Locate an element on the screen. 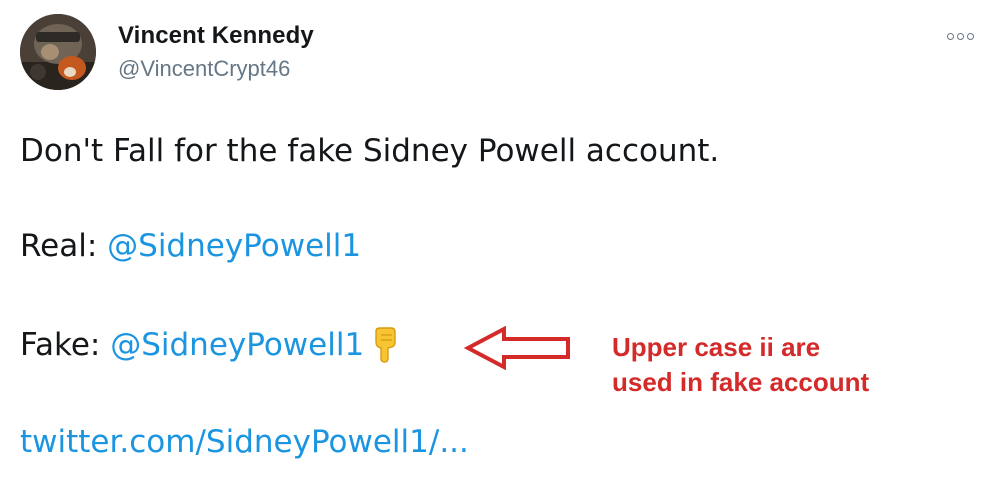 The width and height of the screenshot is (1000, 484). fake-mention-link: @SidneyPowell1 is located at coordinates (237, 345).